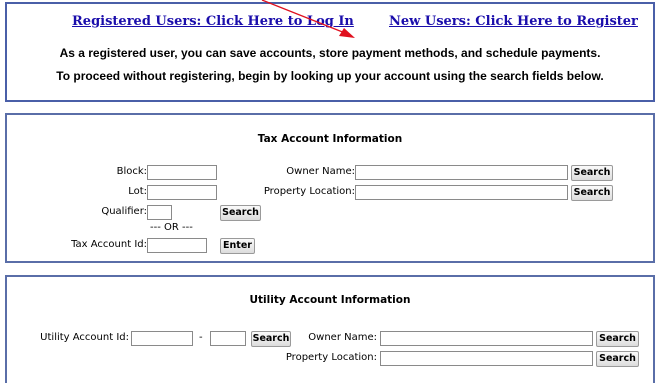  What do you see at coordinates (330, 300) in the screenshot?
I see `utility-section-title: Utility Account Information` at bounding box center [330, 300].